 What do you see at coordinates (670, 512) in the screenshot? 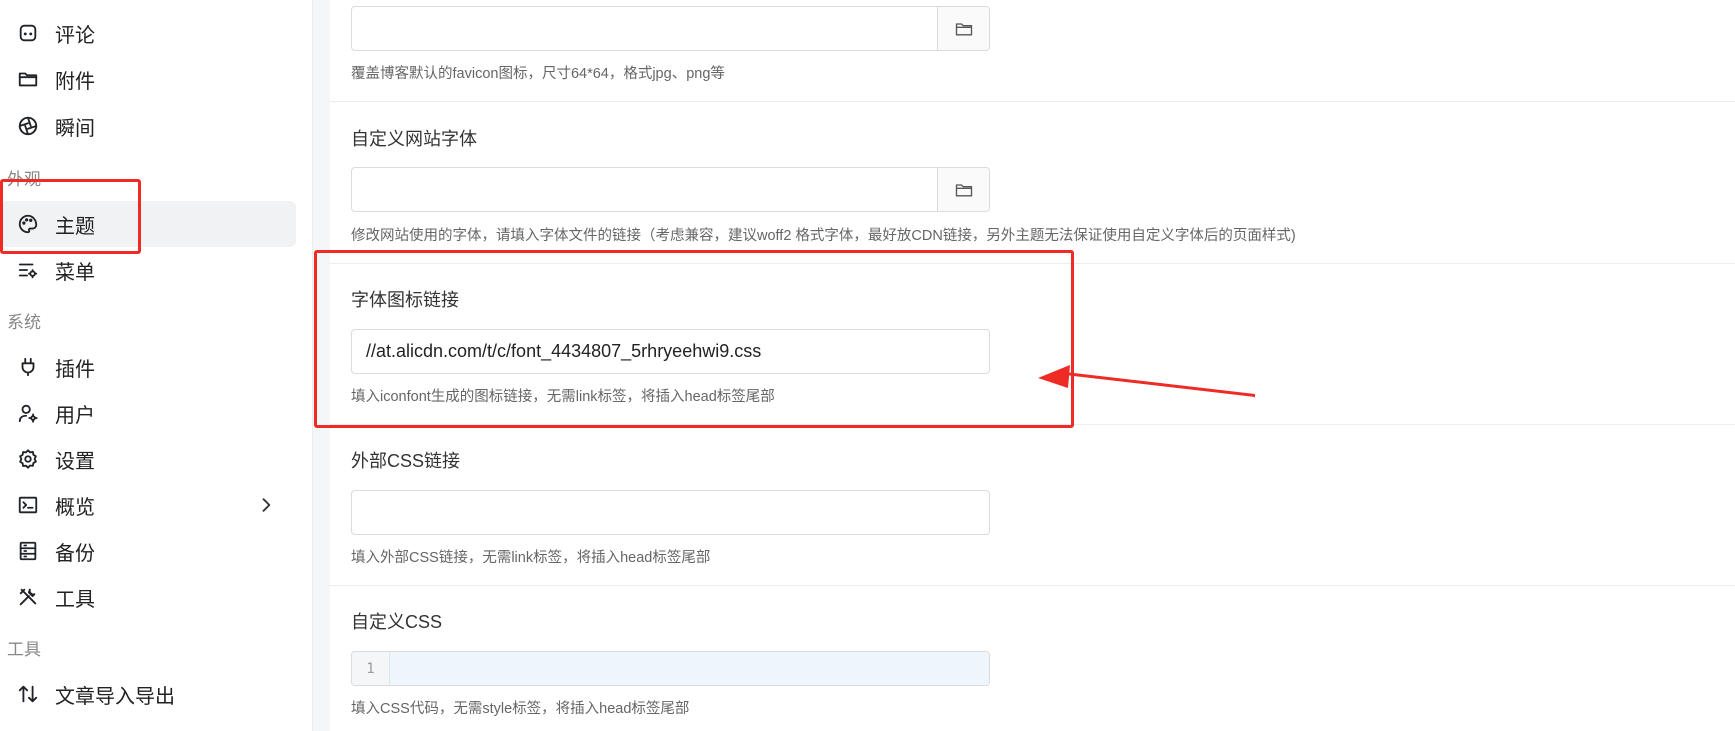
I see `external-css-field` at bounding box center [670, 512].